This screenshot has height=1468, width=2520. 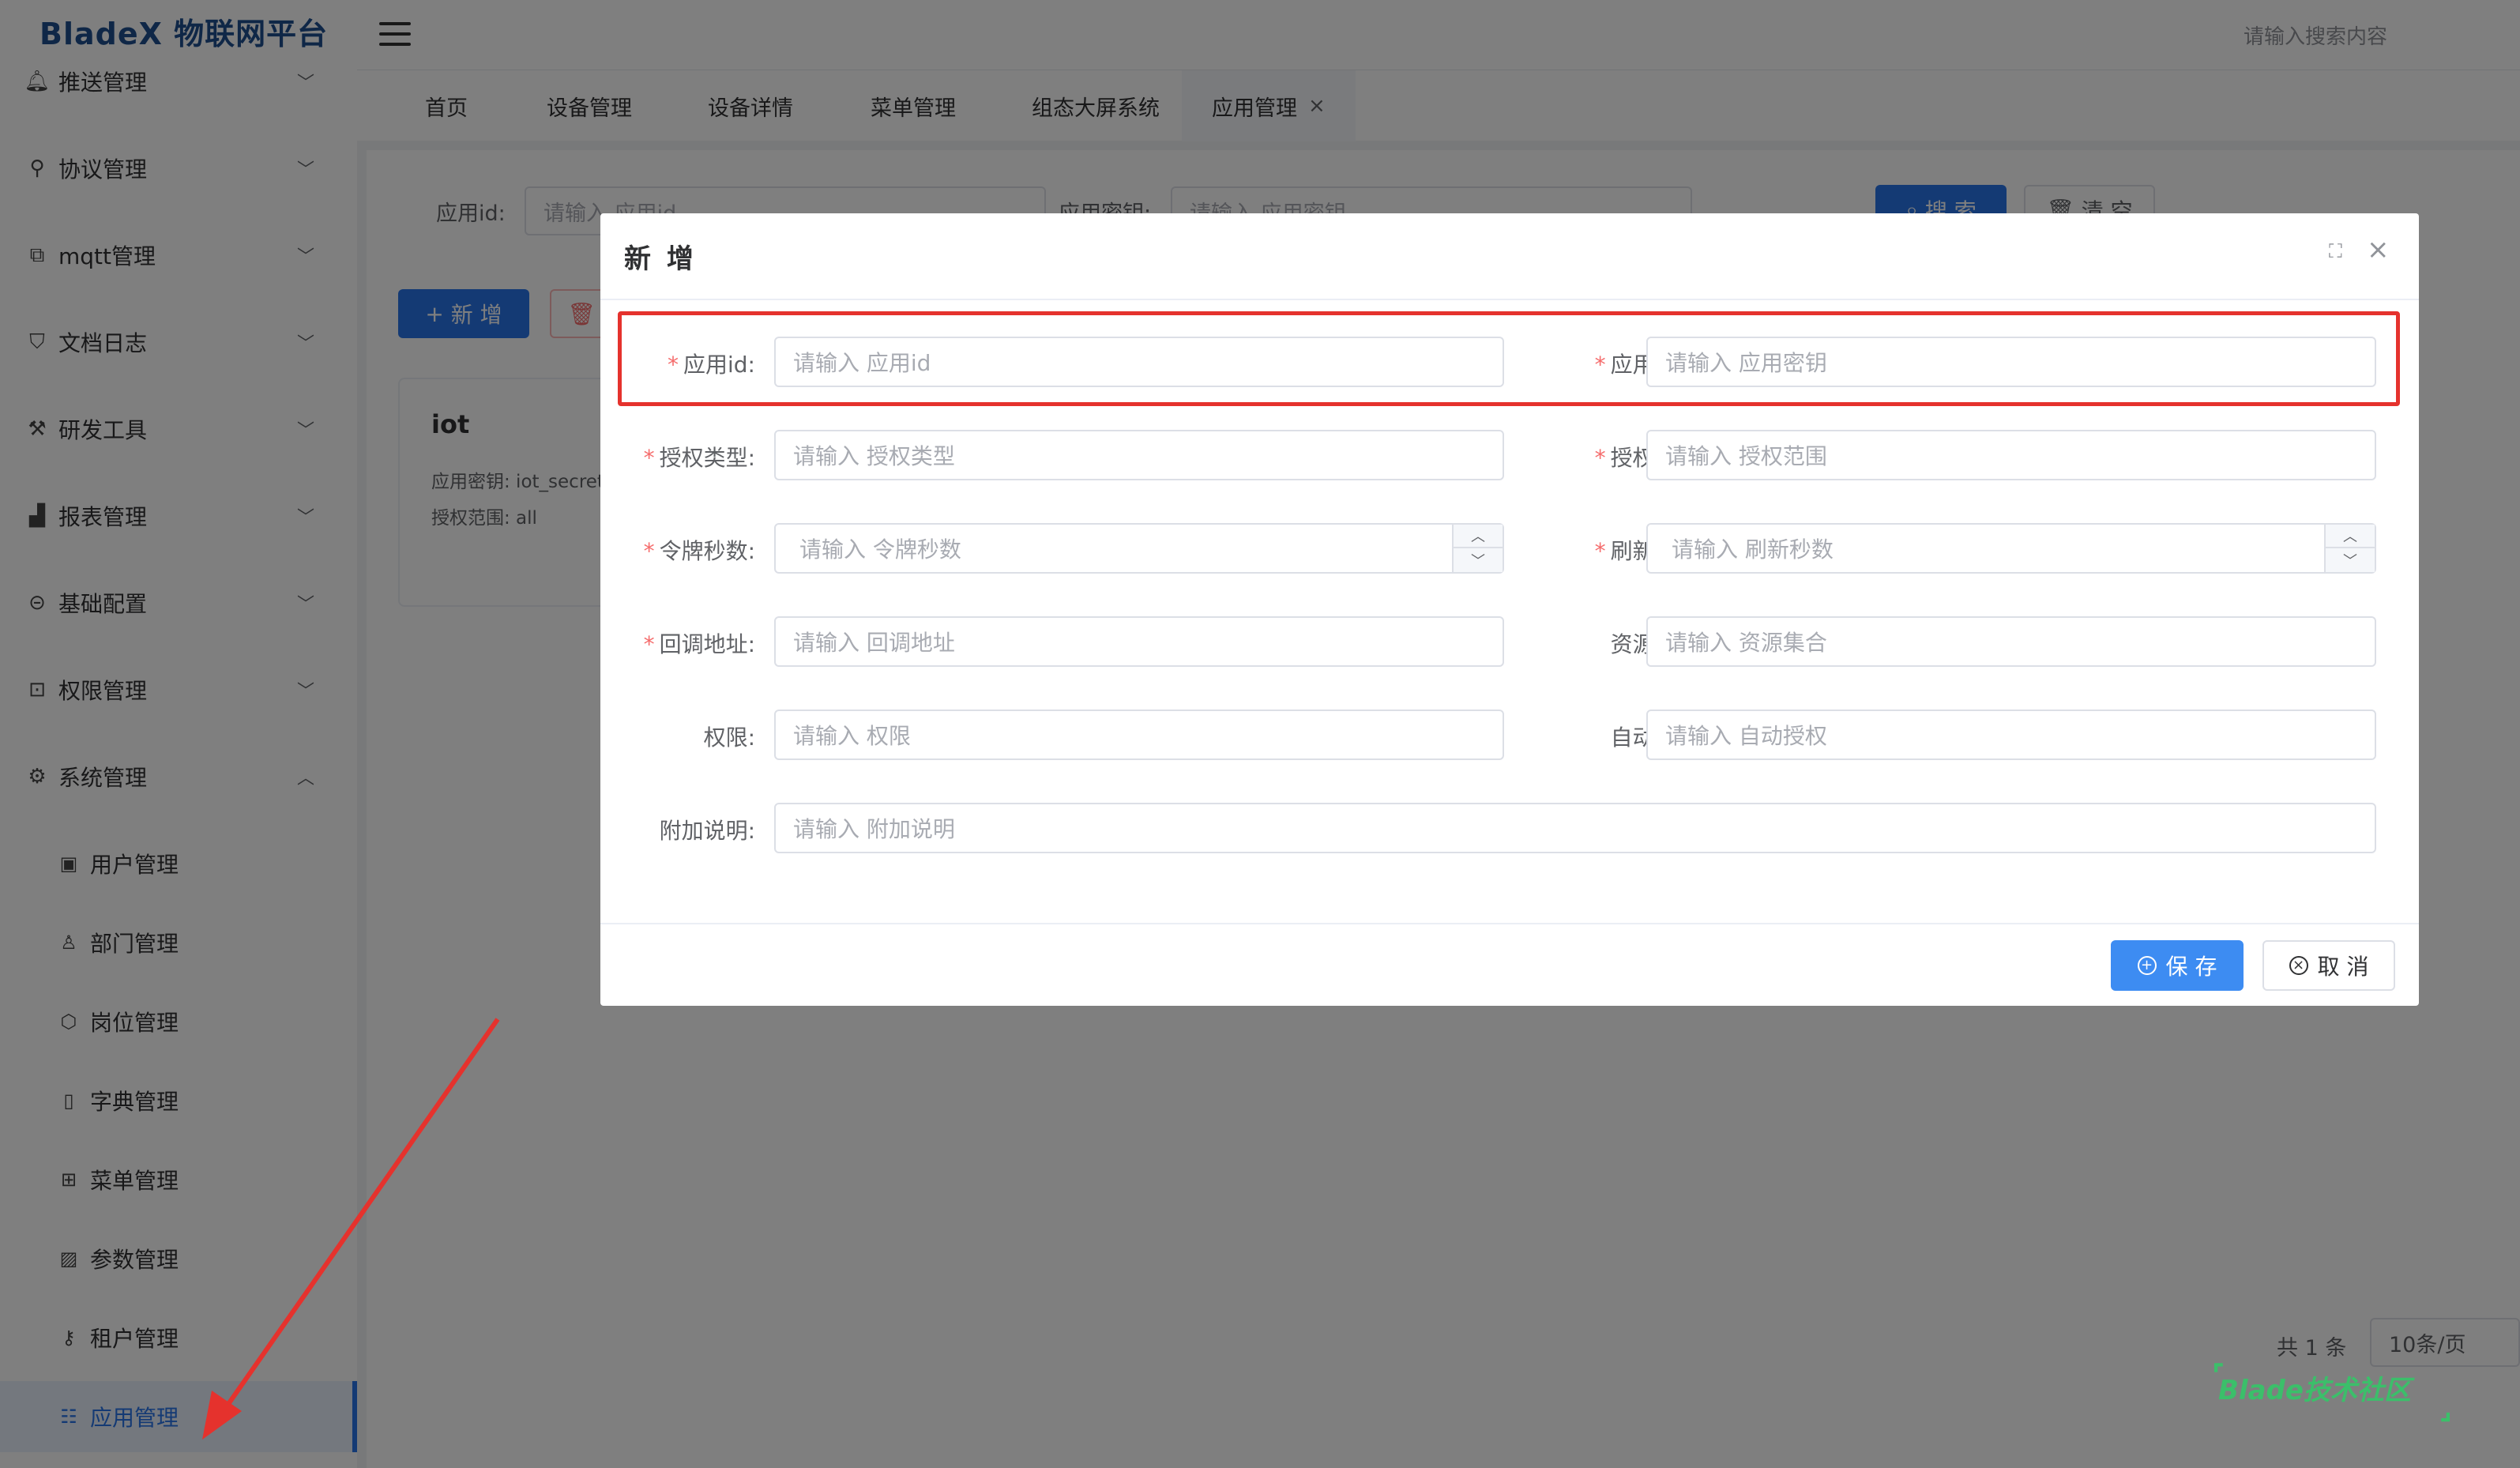 What do you see at coordinates (2343, 967) in the screenshot?
I see `cancel-button-label: 取 消` at bounding box center [2343, 967].